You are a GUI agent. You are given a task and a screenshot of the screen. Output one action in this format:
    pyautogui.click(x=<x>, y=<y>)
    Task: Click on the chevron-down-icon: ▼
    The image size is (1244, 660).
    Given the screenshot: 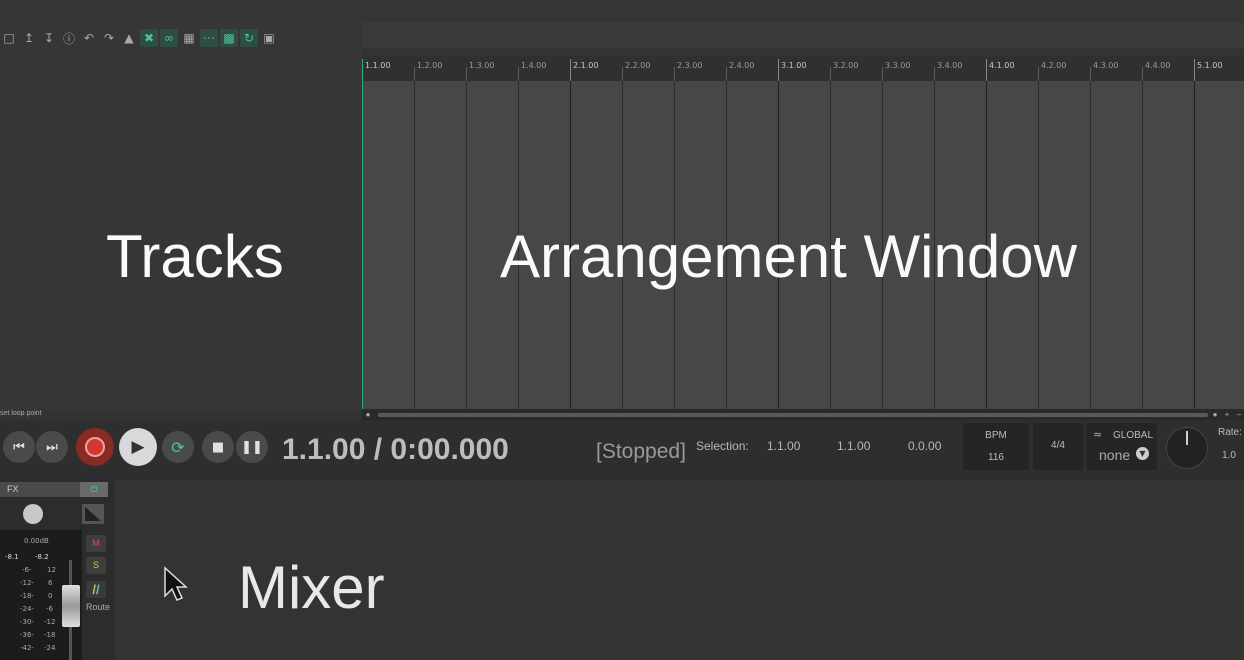 What is the action you would take?
    pyautogui.click(x=1142, y=453)
    